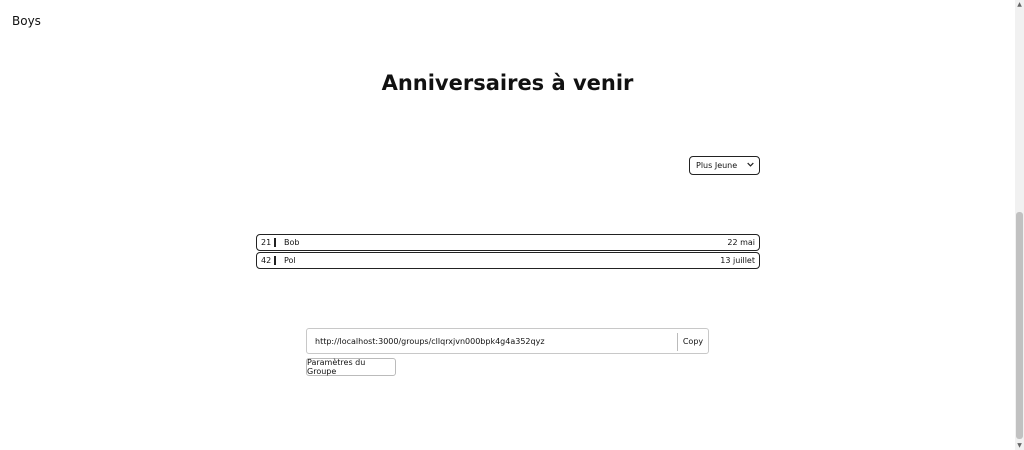 The height and width of the screenshot is (450, 1024). What do you see at coordinates (1019, 325) in the screenshot?
I see `scrollbar-thumb` at bounding box center [1019, 325].